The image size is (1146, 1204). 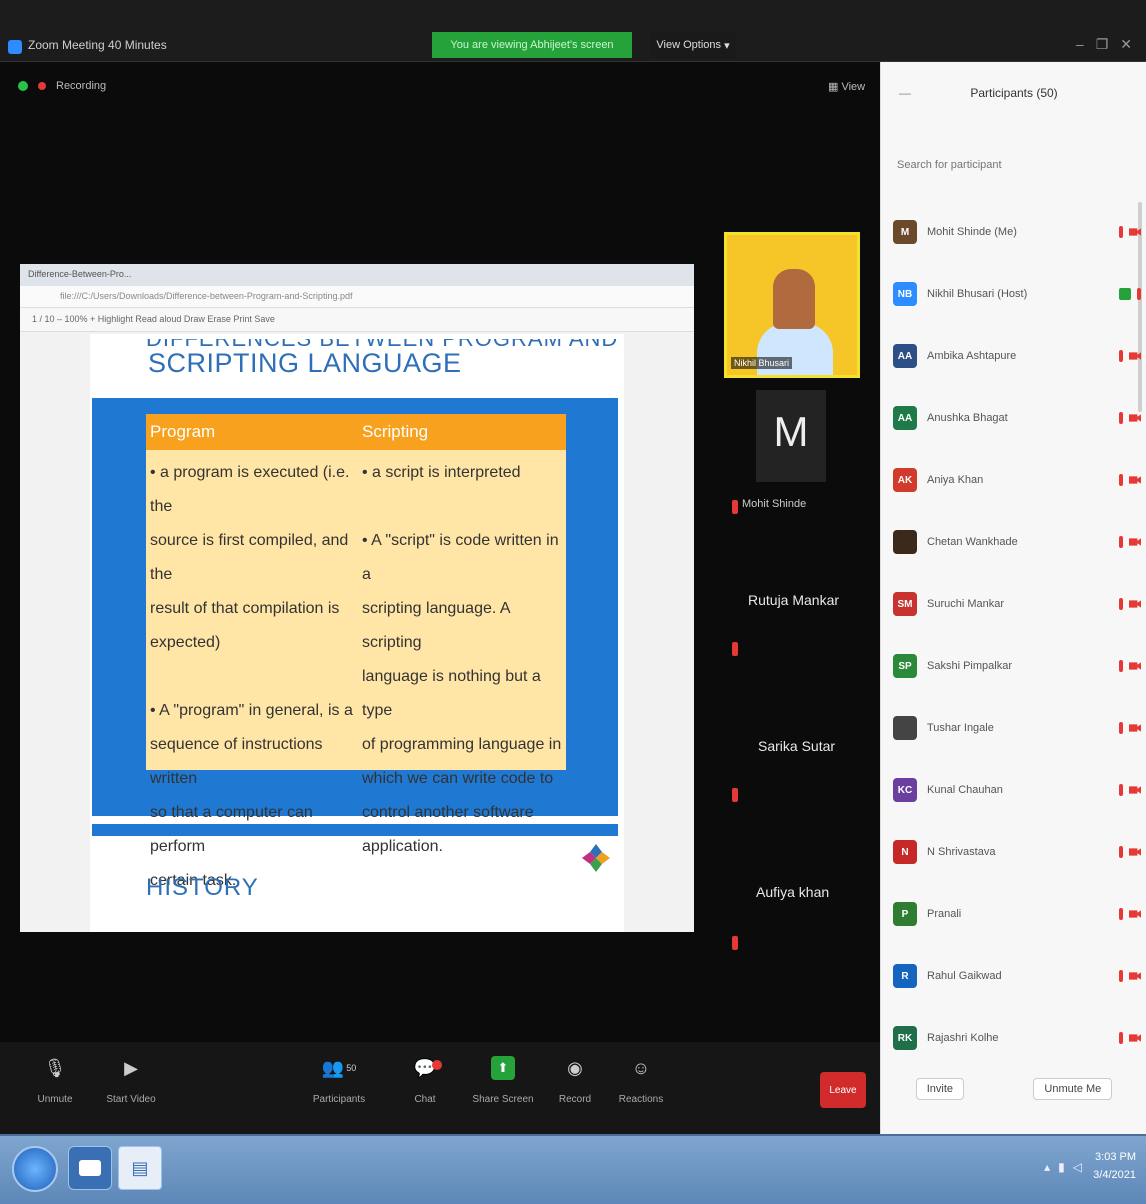 What do you see at coordinates (972, 232) in the screenshot?
I see `participant-name: Mohit Shinde (Me)` at bounding box center [972, 232].